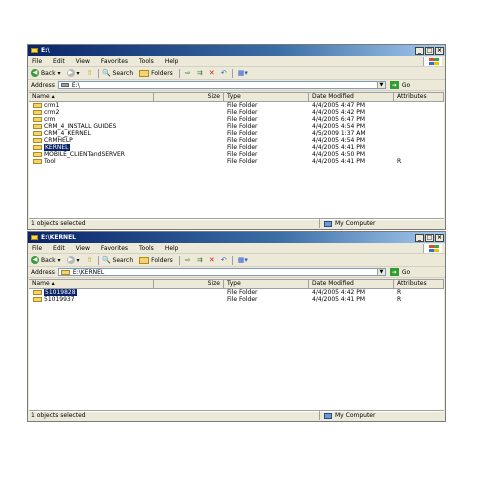  What do you see at coordinates (339, 161) in the screenshot?
I see `file-date: 4/4/2005 4:41 PM` at bounding box center [339, 161].